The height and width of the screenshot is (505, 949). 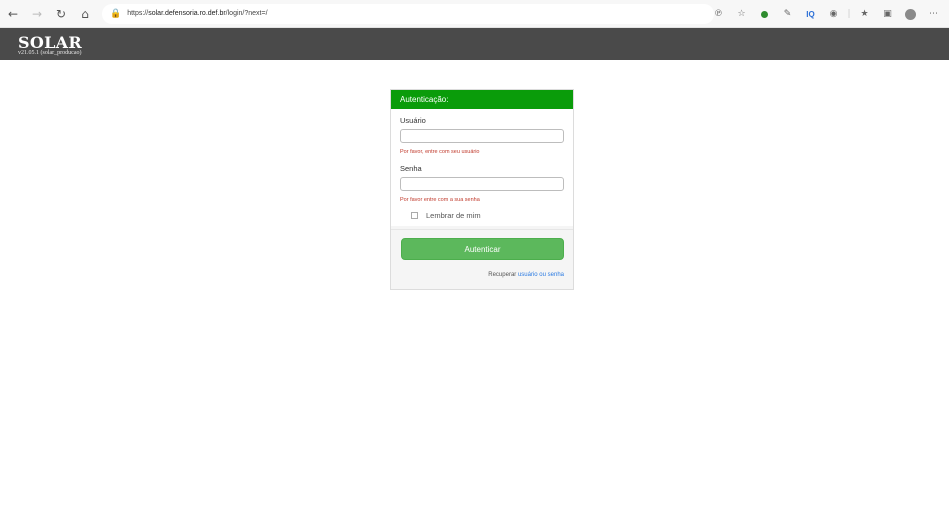 I want to click on login-panel-title: Autenticação:, so click(x=482, y=99).